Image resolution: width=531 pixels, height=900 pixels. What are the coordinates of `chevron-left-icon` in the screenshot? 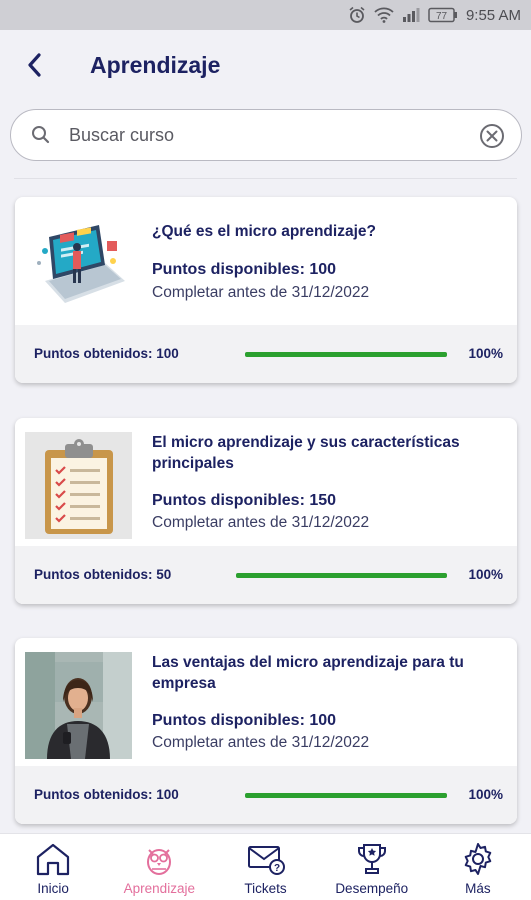 It's located at (34, 65).